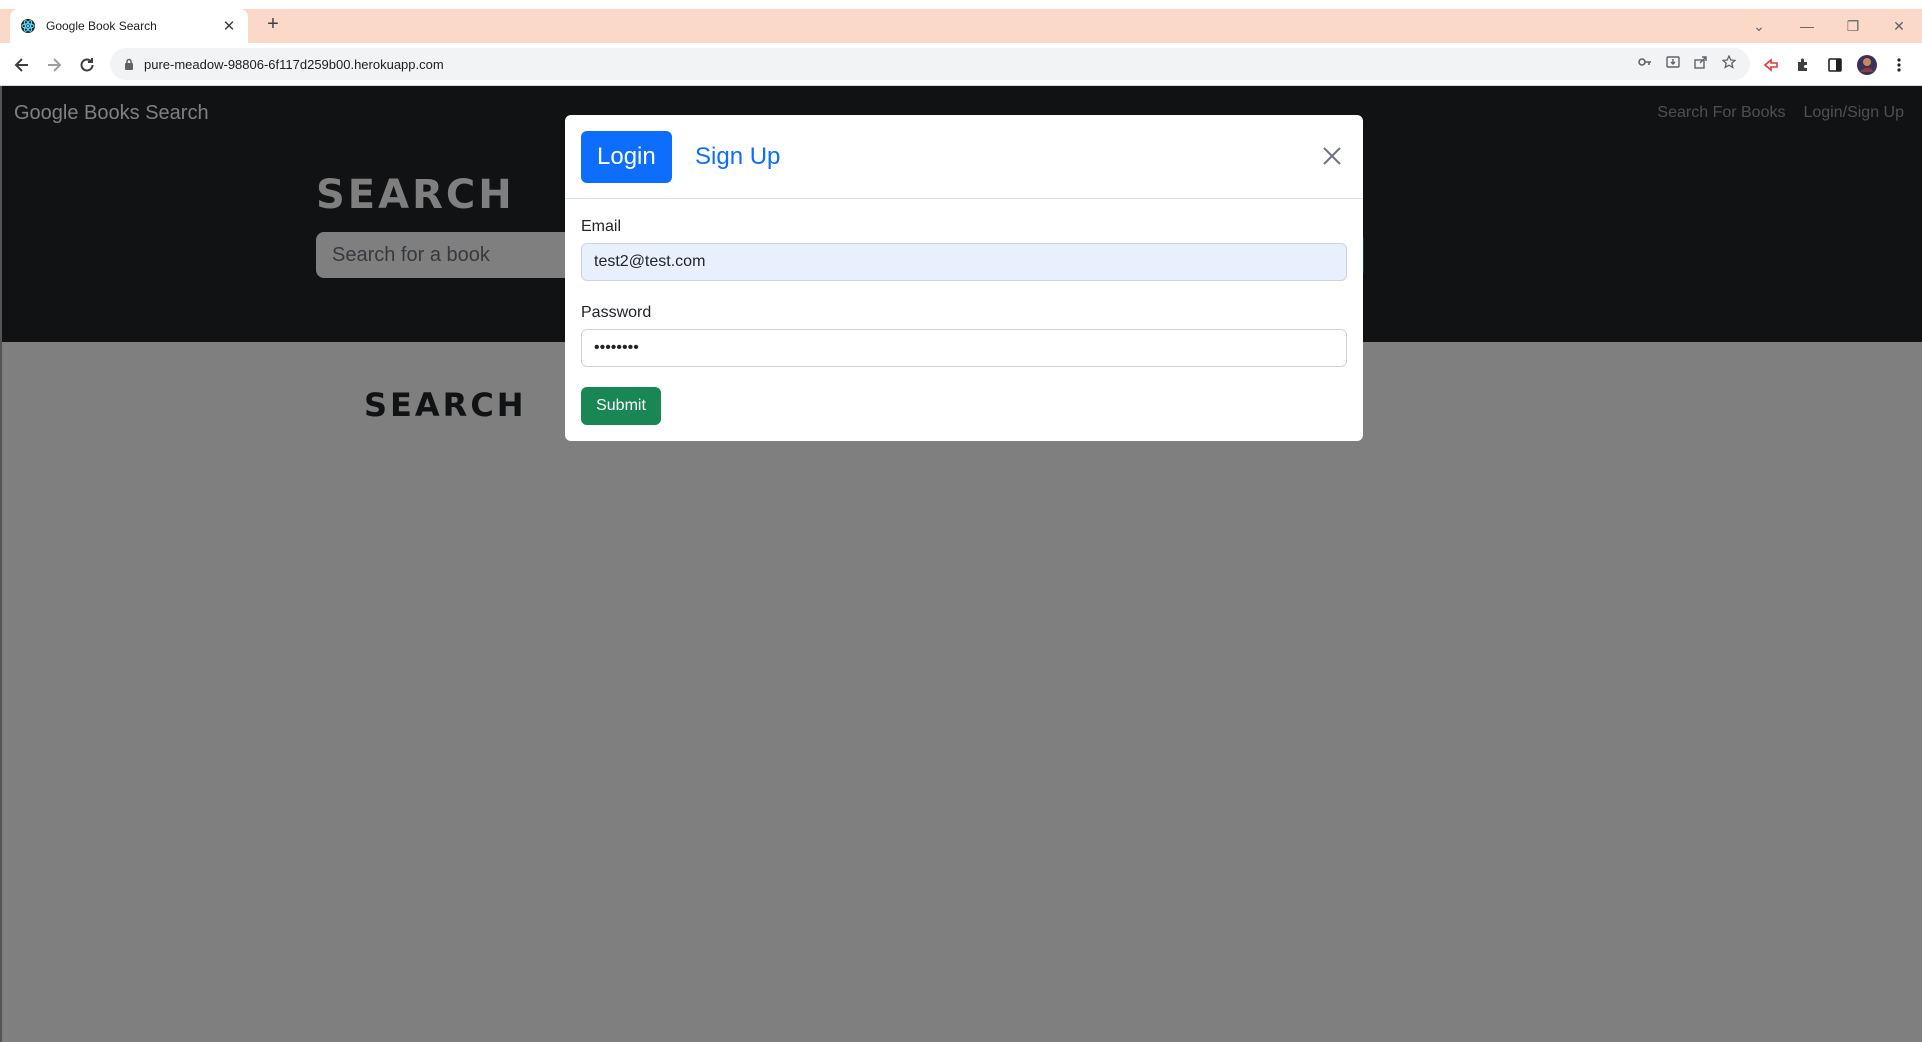 The width and height of the screenshot is (1922, 1042). Describe the element at coordinates (28, 26) in the screenshot. I see `react-favicon-icon` at that location.